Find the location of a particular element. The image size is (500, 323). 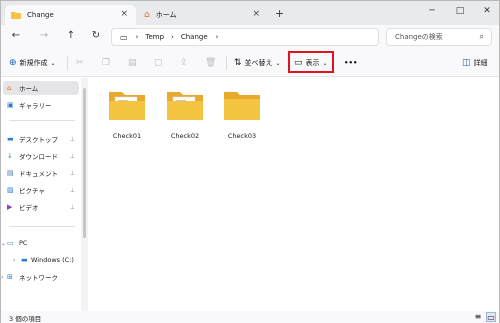

refresh-button: ↻ is located at coordinates (96, 35).